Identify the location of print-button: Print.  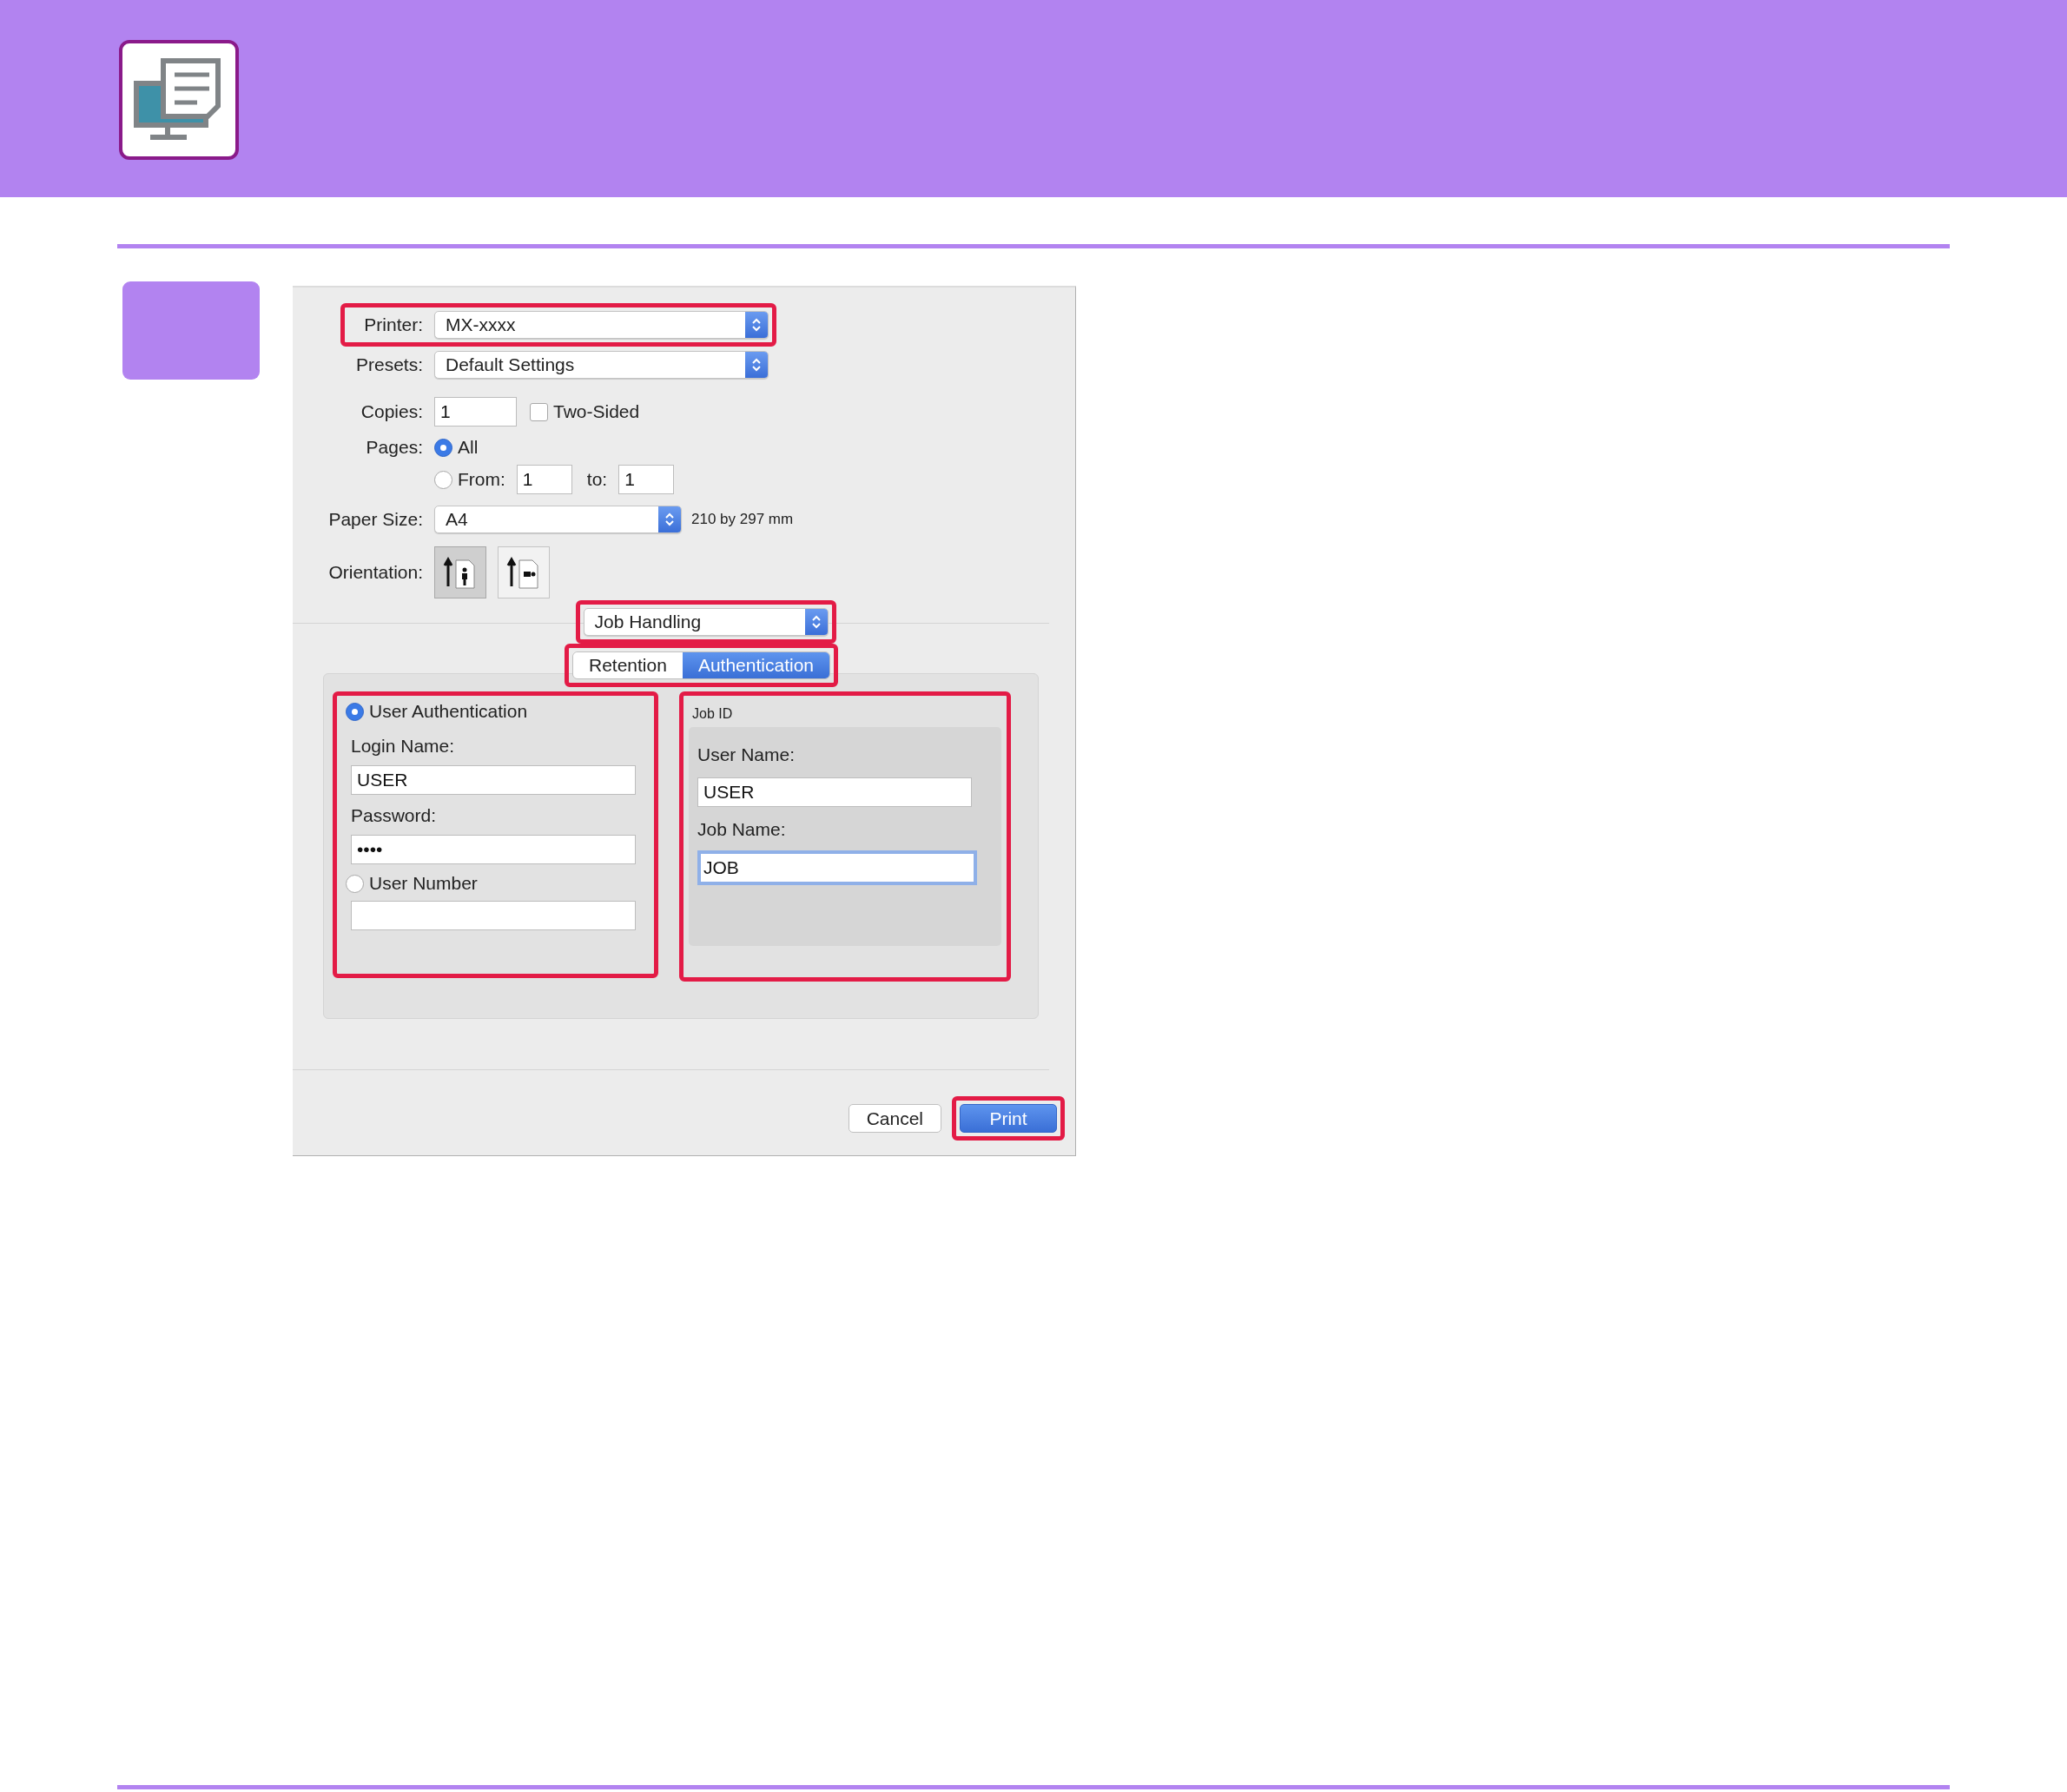
(1009, 1118).